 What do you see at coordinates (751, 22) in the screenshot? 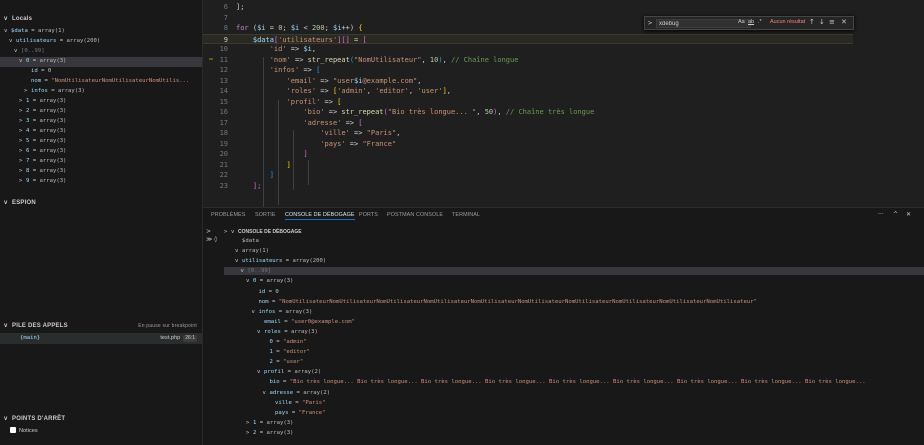
I see `whole-word-toggle: ab` at bounding box center [751, 22].